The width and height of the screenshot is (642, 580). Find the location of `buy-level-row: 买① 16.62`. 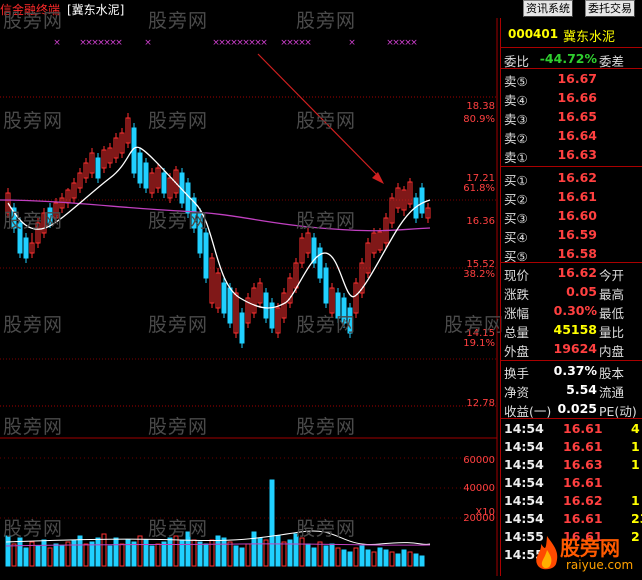

buy-level-row: 买① 16.62 is located at coordinates (571, 178).